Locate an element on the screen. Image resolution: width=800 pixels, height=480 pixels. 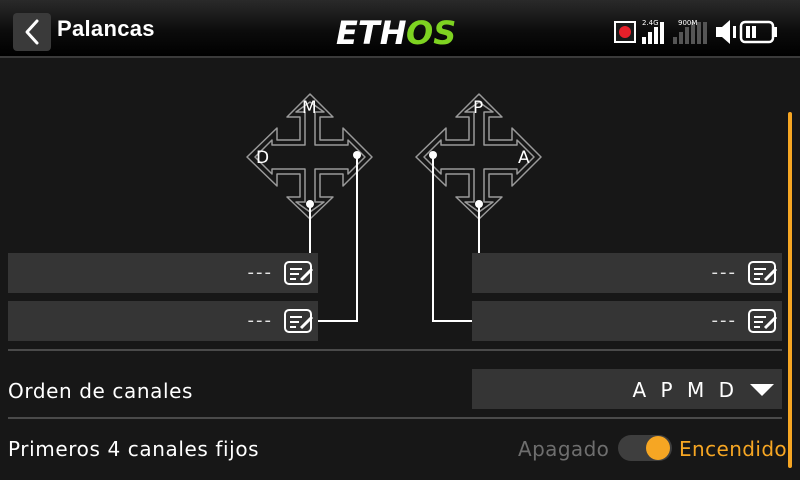
dropdown-arrow-icon is located at coordinates (762, 390).